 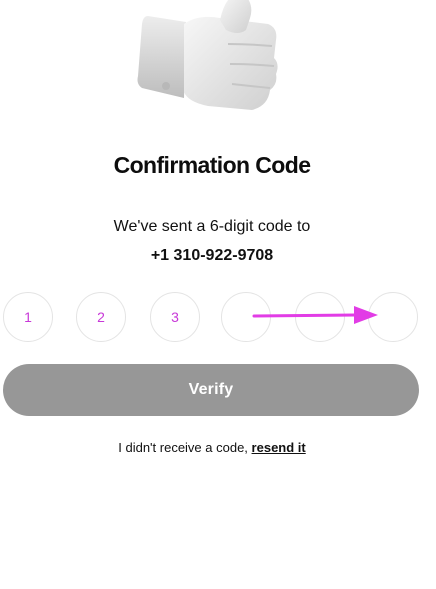 What do you see at coordinates (207, 55) in the screenshot?
I see `thumbs-up-icon` at bounding box center [207, 55].